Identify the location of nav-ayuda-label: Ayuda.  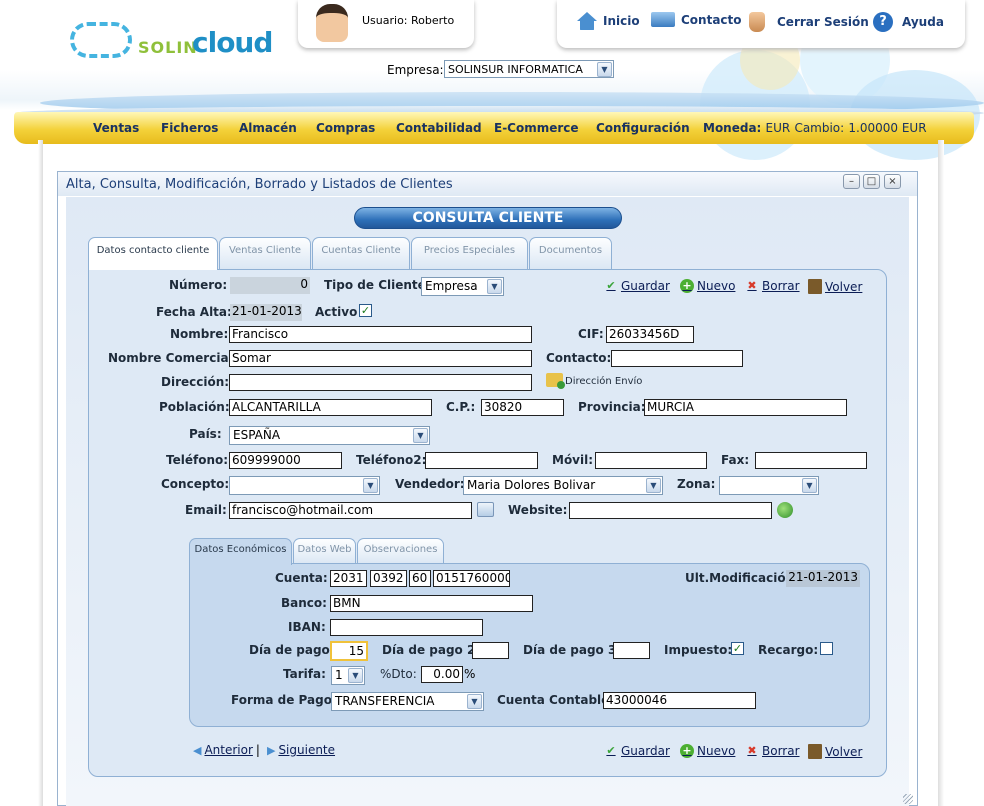
(923, 22).